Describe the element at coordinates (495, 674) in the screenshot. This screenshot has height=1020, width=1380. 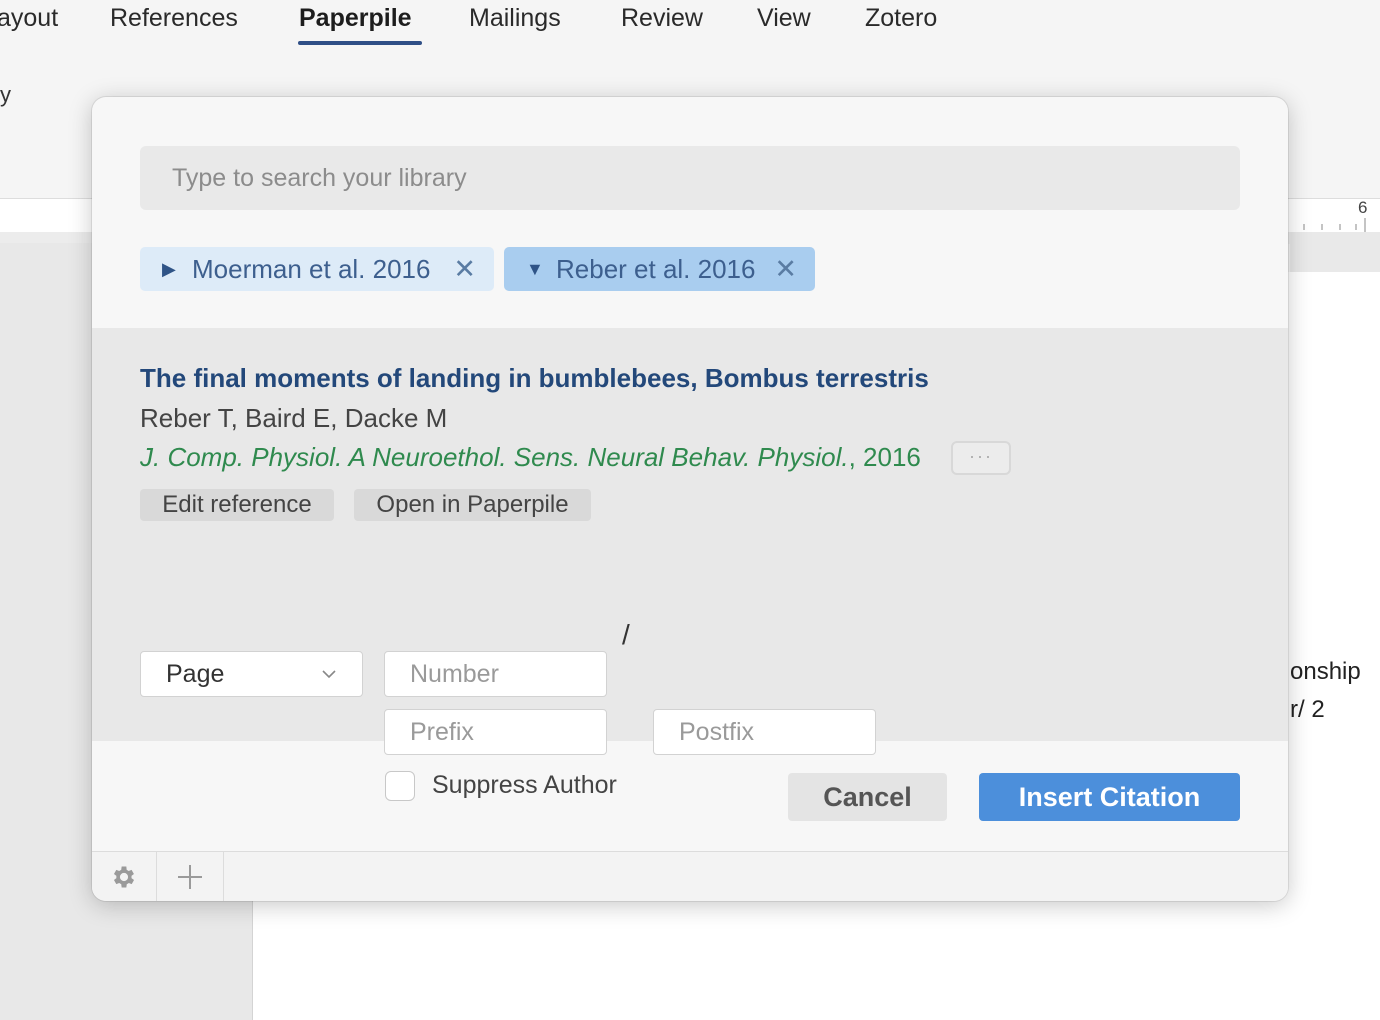
I see `locator-number-input: Number` at that location.